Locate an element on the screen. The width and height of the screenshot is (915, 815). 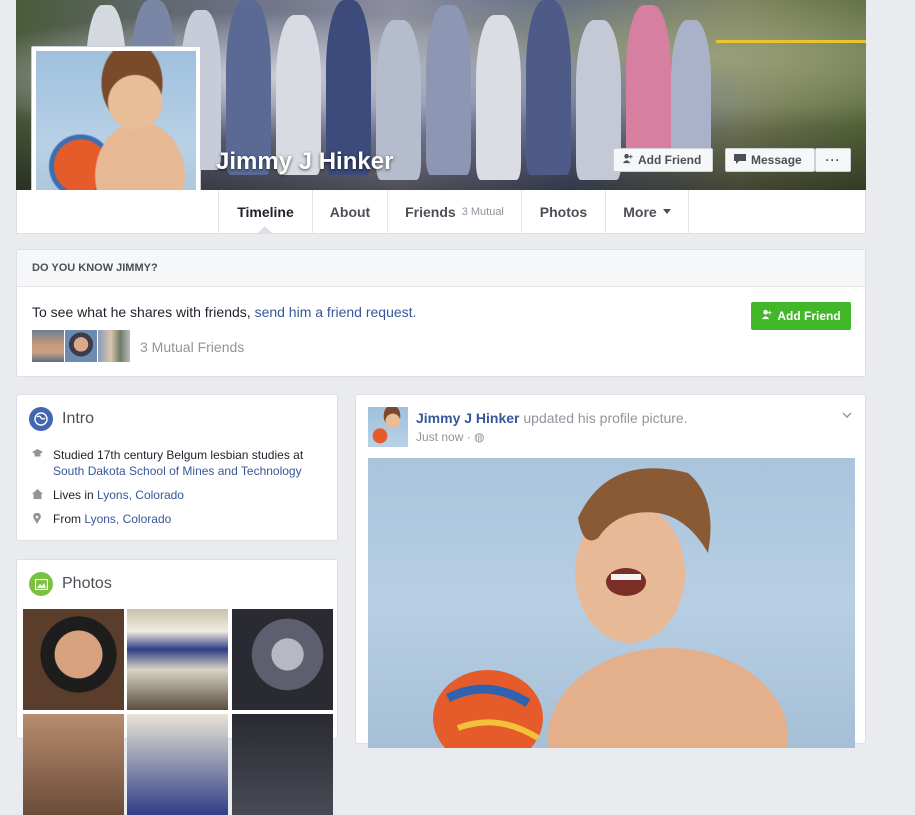
post-author-avatar is located at coordinates (388, 427).